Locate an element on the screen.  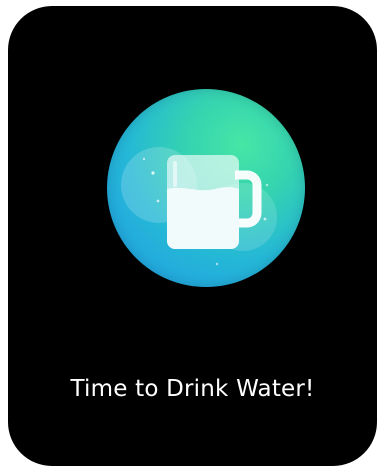
reminder-message: Time to Drink Water! is located at coordinates (192, 389).